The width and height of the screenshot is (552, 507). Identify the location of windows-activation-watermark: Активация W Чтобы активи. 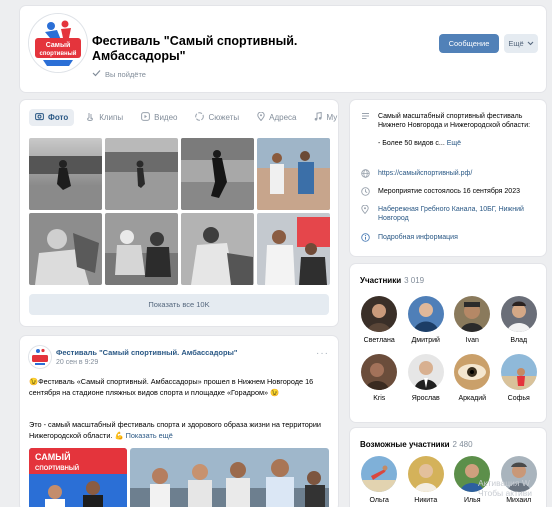
(505, 488).